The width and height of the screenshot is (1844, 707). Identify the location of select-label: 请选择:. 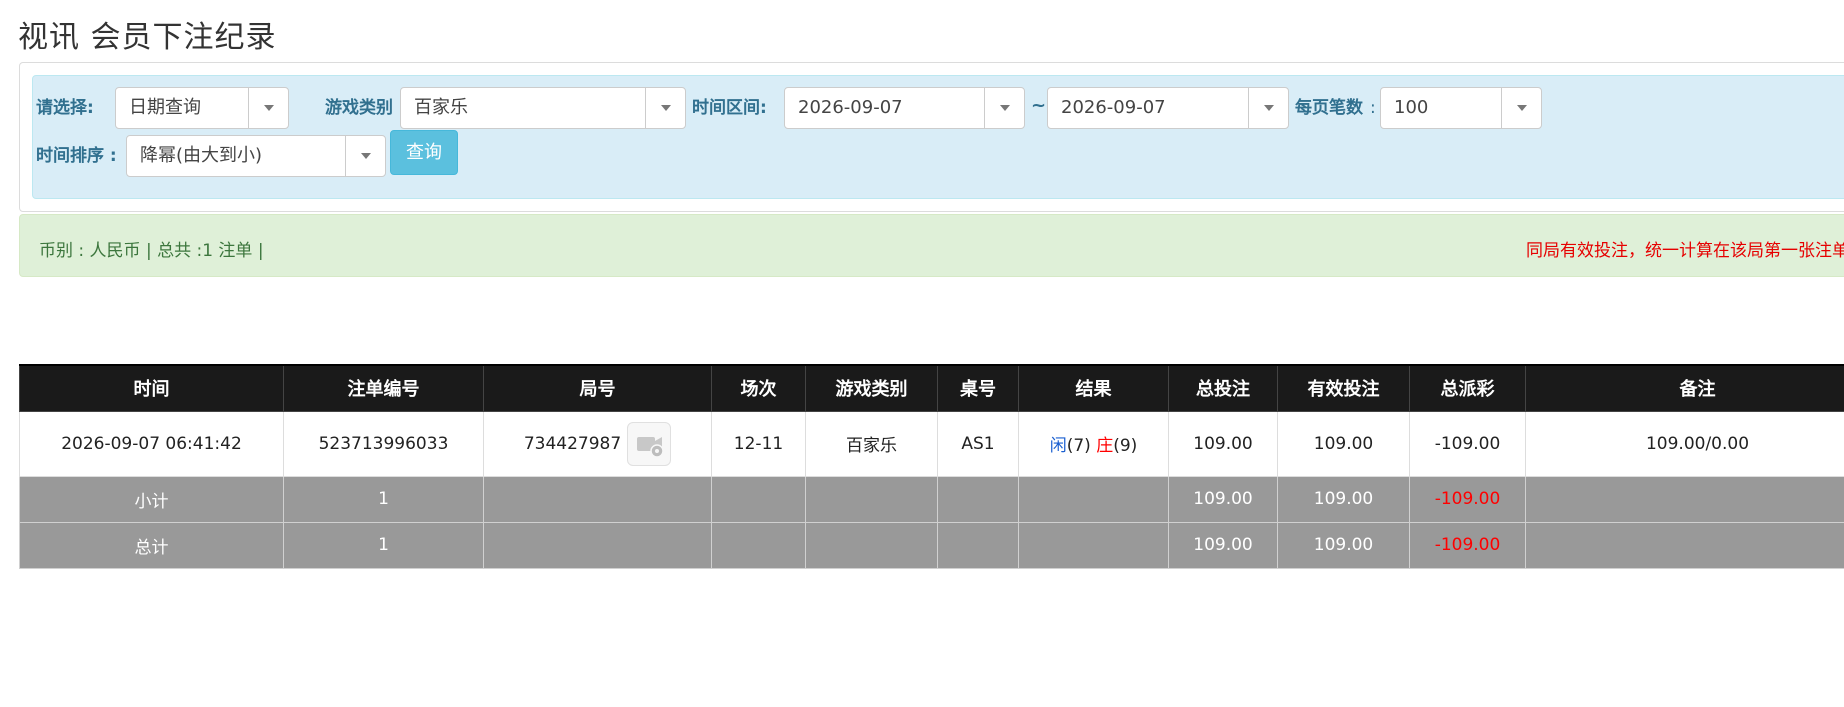
(65, 108).